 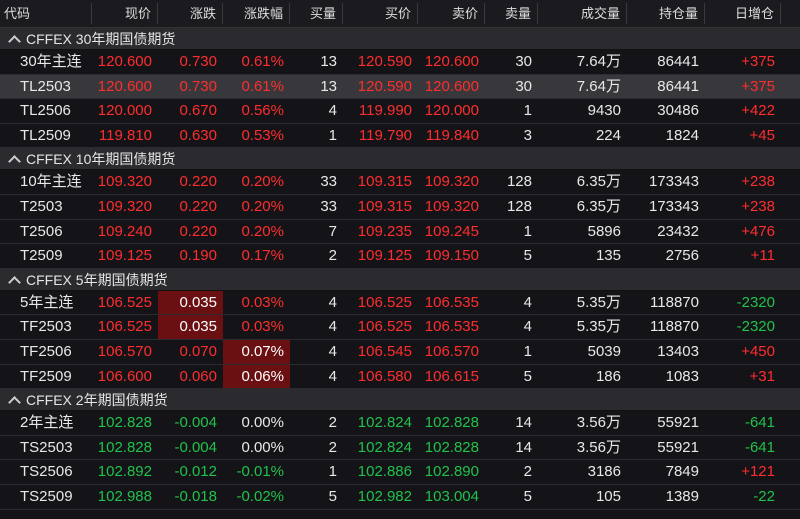 What do you see at coordinates (198, 61) in the screenshot?
I see `cell-chg: 0.730` at bounding box center [198, 61].